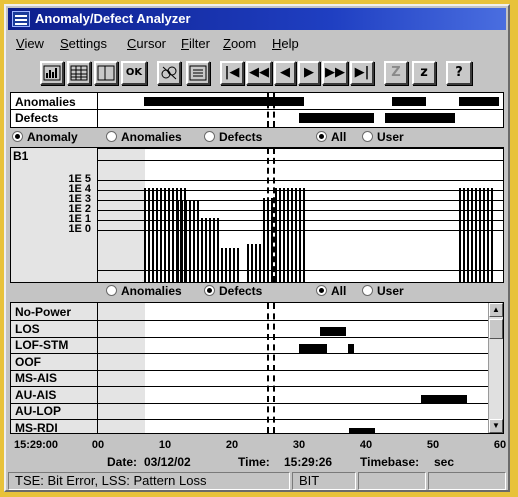  Describe the element at coordinates (390, 291) in the screenshot. I see `radio-user-2-label: User` at that location.